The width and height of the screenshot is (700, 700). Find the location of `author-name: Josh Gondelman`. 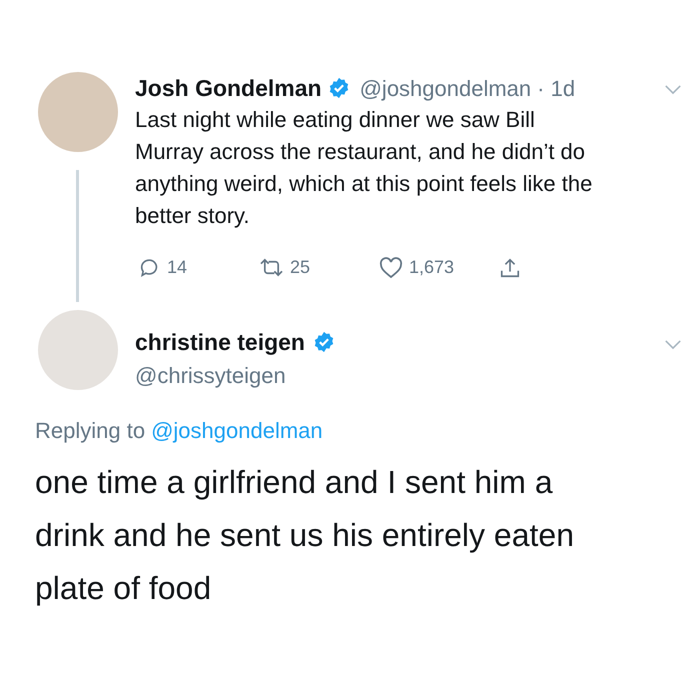

author-name: Josh Gondelman is located at coordinates (228, 88).